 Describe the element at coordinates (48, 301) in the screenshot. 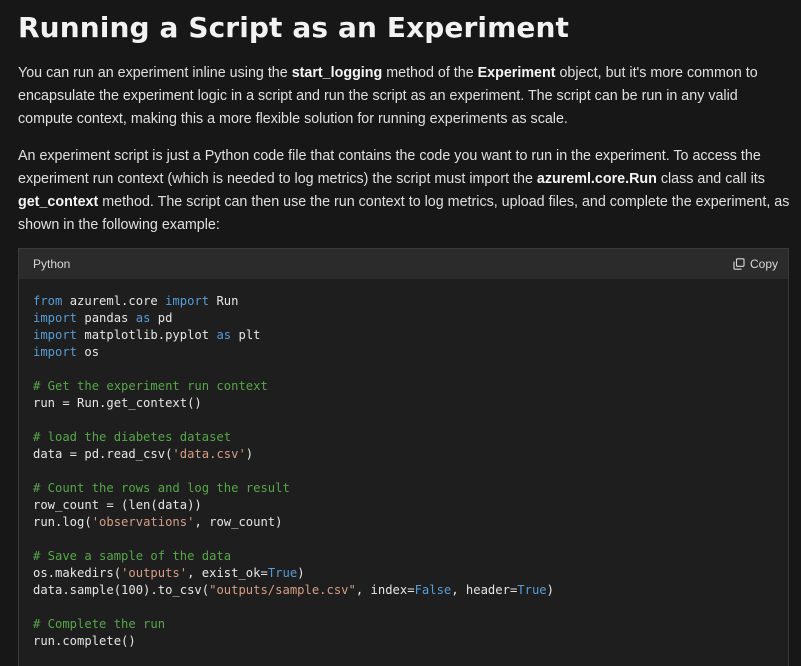

I see `code-token: from` at that location.